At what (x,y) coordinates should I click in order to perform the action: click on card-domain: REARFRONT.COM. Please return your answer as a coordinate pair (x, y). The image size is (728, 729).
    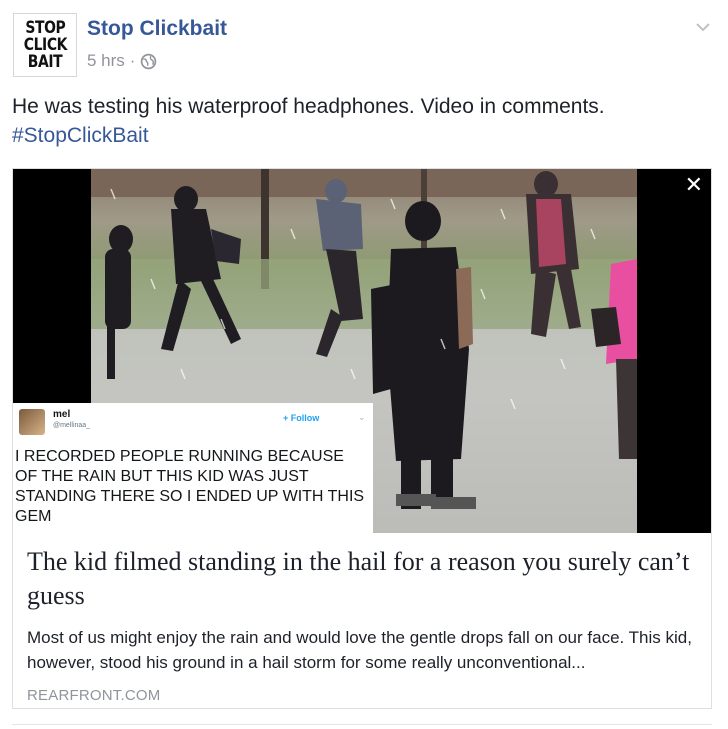
    Looking at the image, I should click on (94, 695).